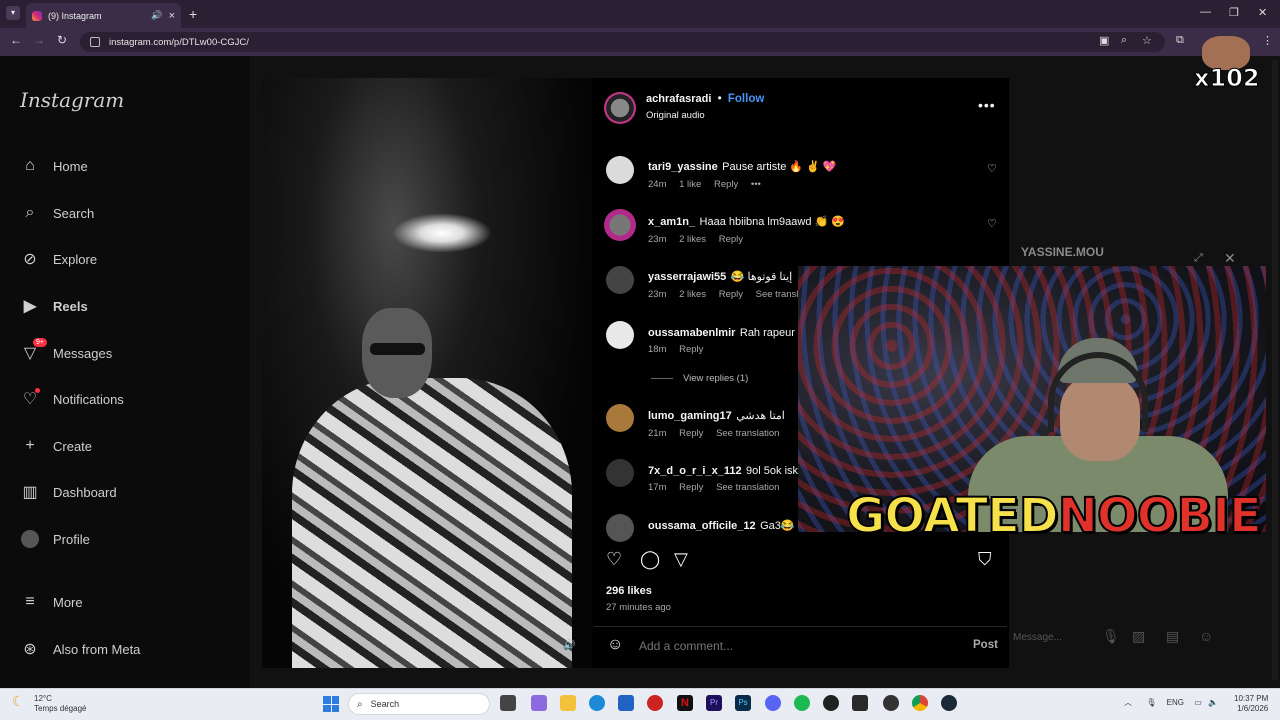 This screenshot has height=720, width=1280. What do you see at coordinates (80, 649) in the screenshot?
I see `sidebar-item-also-from-meta: ⊛ Also from Meta` at bounding box center [80, 649].